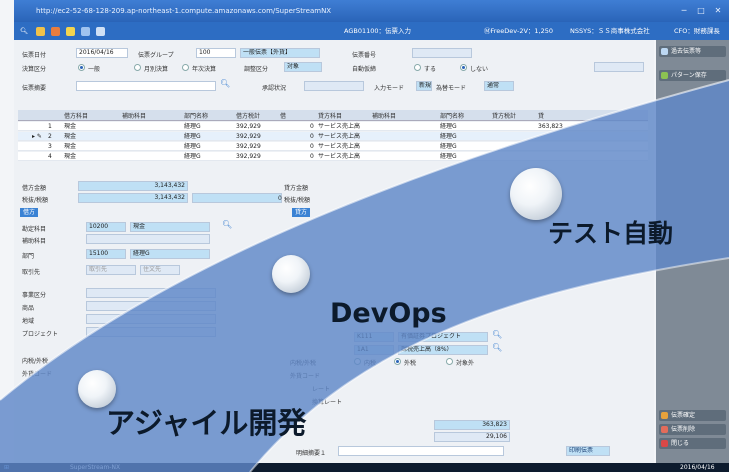  What do you see at coordinates (389, 88) in the screenshot?
I see `input-mode-label: 入力モード` at bounding box center [389, 88].